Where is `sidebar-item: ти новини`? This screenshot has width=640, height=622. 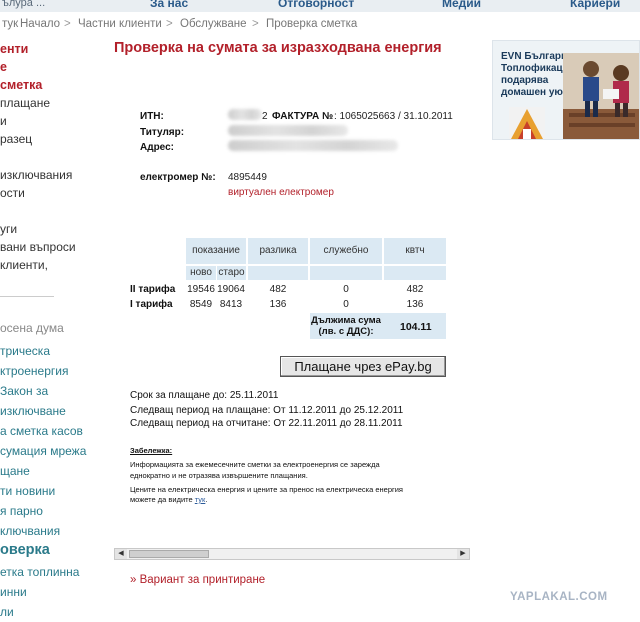
sidebar-item: ти новини is located at coordinates (27, 491).